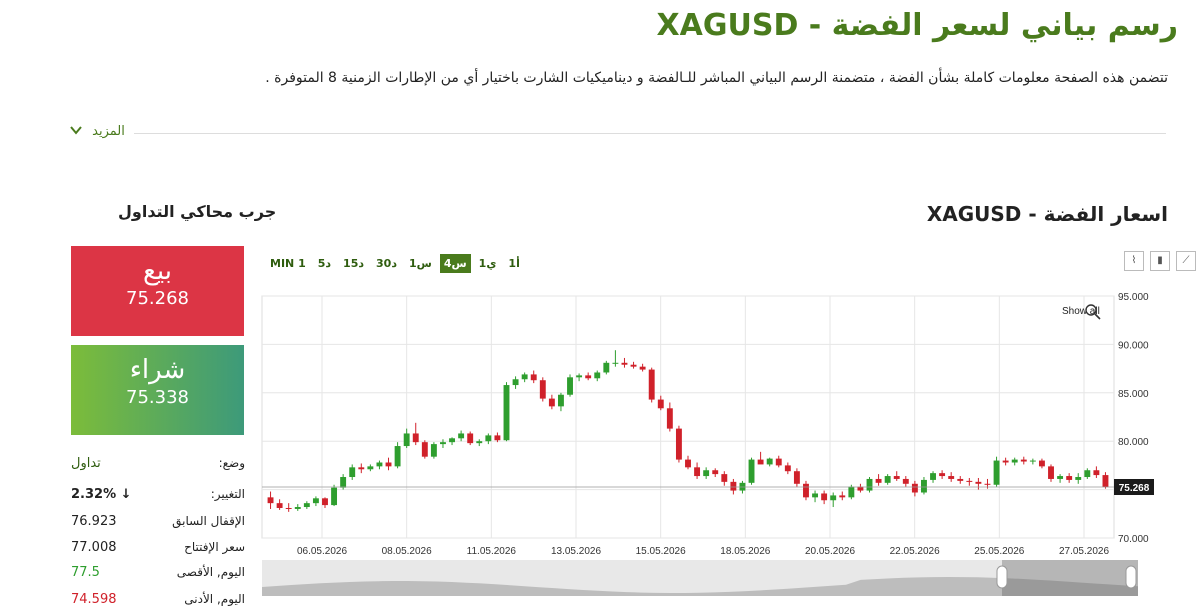 Image resolution: width=1200 pixels, height=616 pixels. I want to click on y-tick-label: 90.000, so click(1133, 345).